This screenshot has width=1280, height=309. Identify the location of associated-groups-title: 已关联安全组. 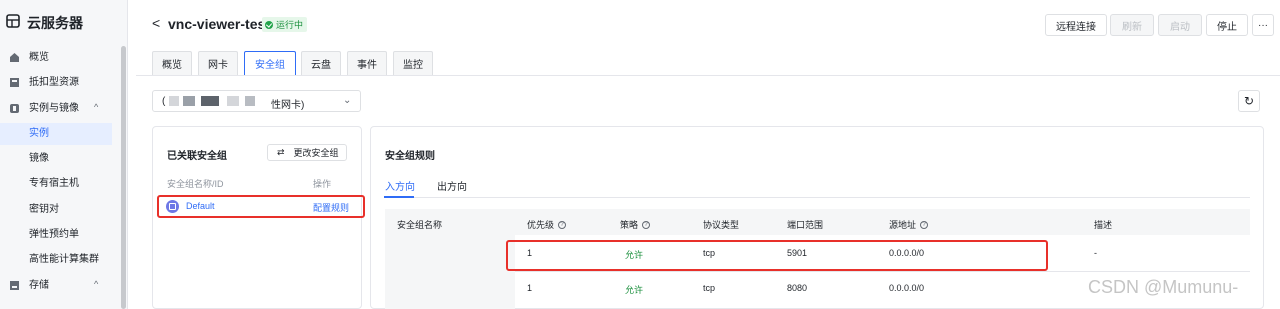
(197, 156).